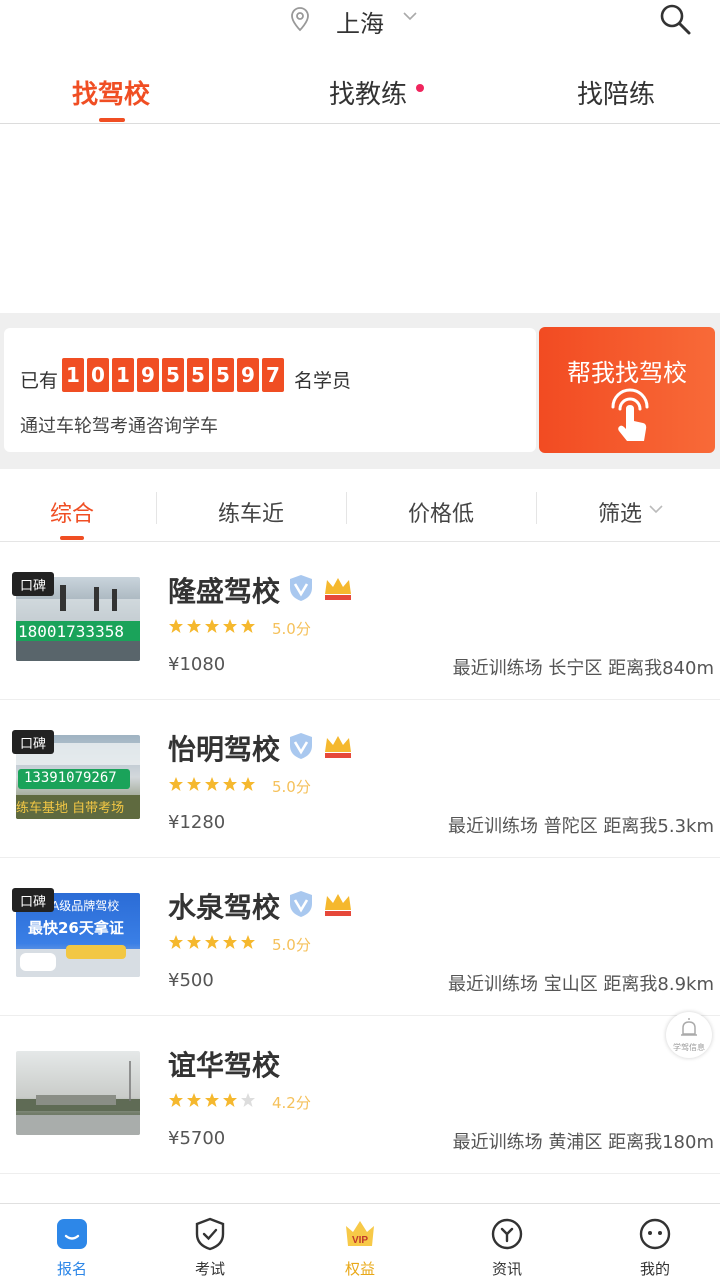  Describe the element at coordinates (210, 1234) in the screenshot. I see `exam-check-icon` at that location.